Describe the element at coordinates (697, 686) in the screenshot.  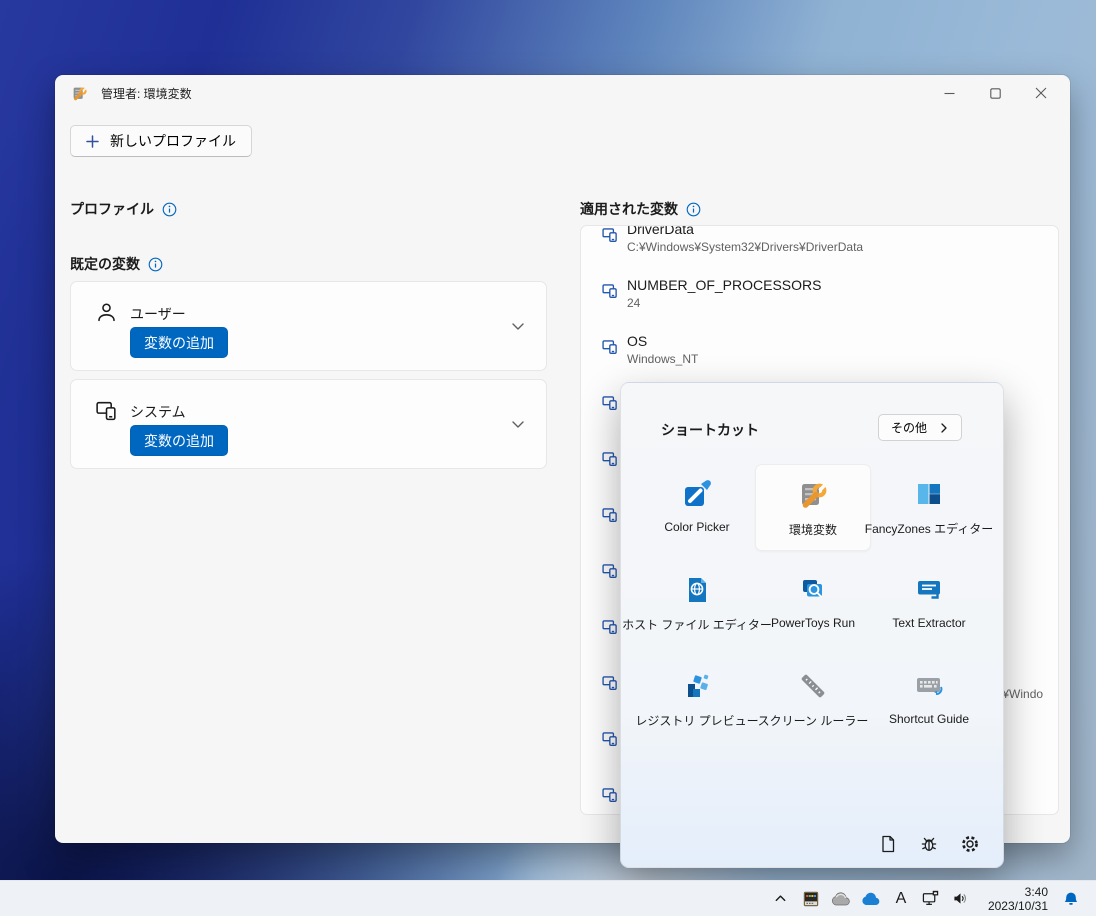
I see `registry-preview-icon` at that location.